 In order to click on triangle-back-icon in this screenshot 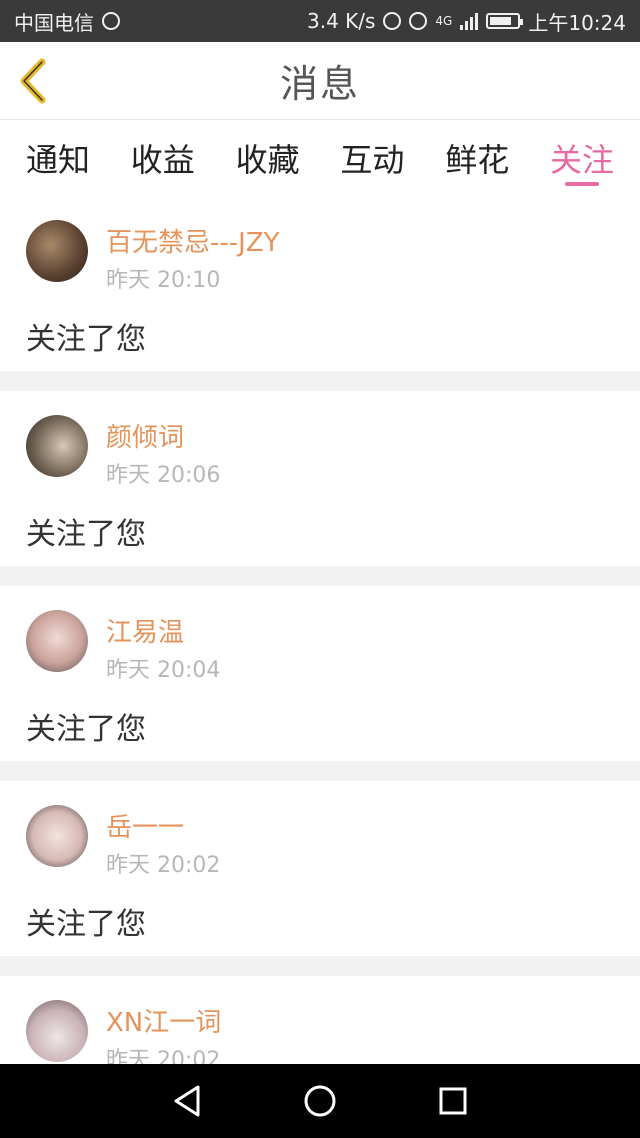, I will do `click(187, 1101)`.